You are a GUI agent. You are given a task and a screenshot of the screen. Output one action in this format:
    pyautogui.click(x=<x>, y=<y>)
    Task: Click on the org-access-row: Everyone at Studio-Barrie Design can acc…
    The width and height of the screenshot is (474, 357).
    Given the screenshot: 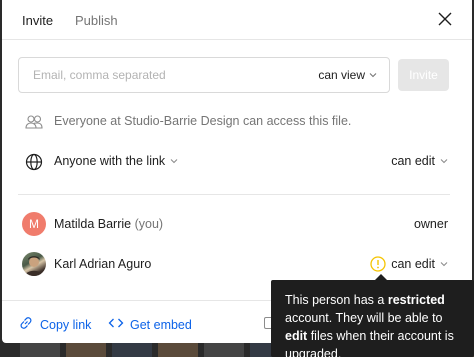 What is the action you would take?
    pyautogui.click(x=237, y=122)
    